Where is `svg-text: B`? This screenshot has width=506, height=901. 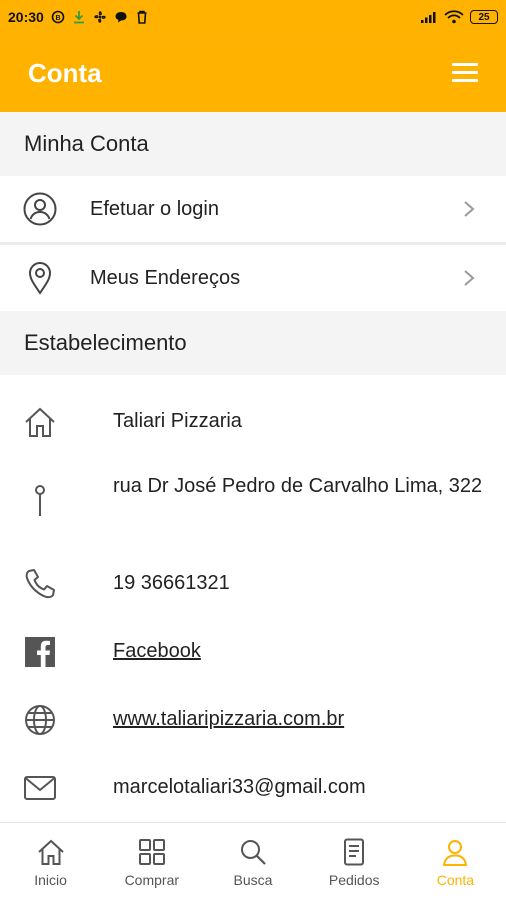
svg-text: B is located at coordinates (57, 18).